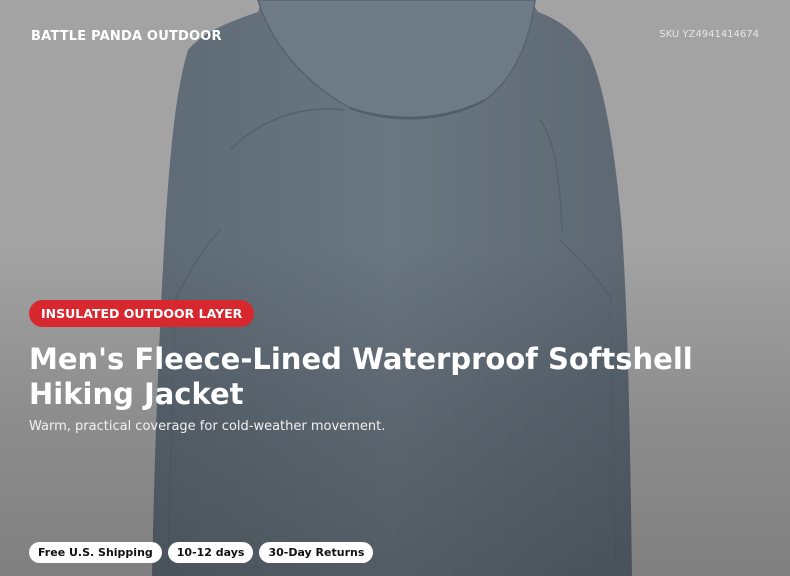  What do you see at coordinates (95, 552) in the screenshot?
I see `shipping-chip: Free U.S. Shipping` at bounding box center [95, 552].